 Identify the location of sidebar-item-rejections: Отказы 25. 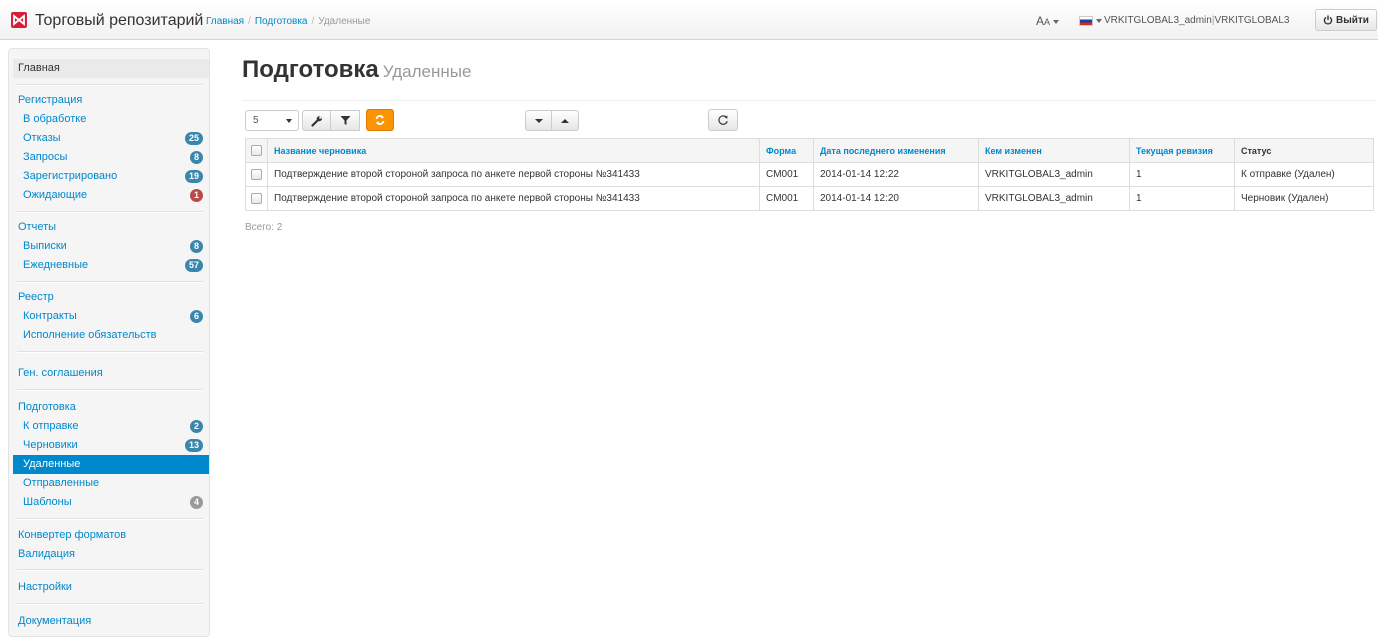
(111, 138).